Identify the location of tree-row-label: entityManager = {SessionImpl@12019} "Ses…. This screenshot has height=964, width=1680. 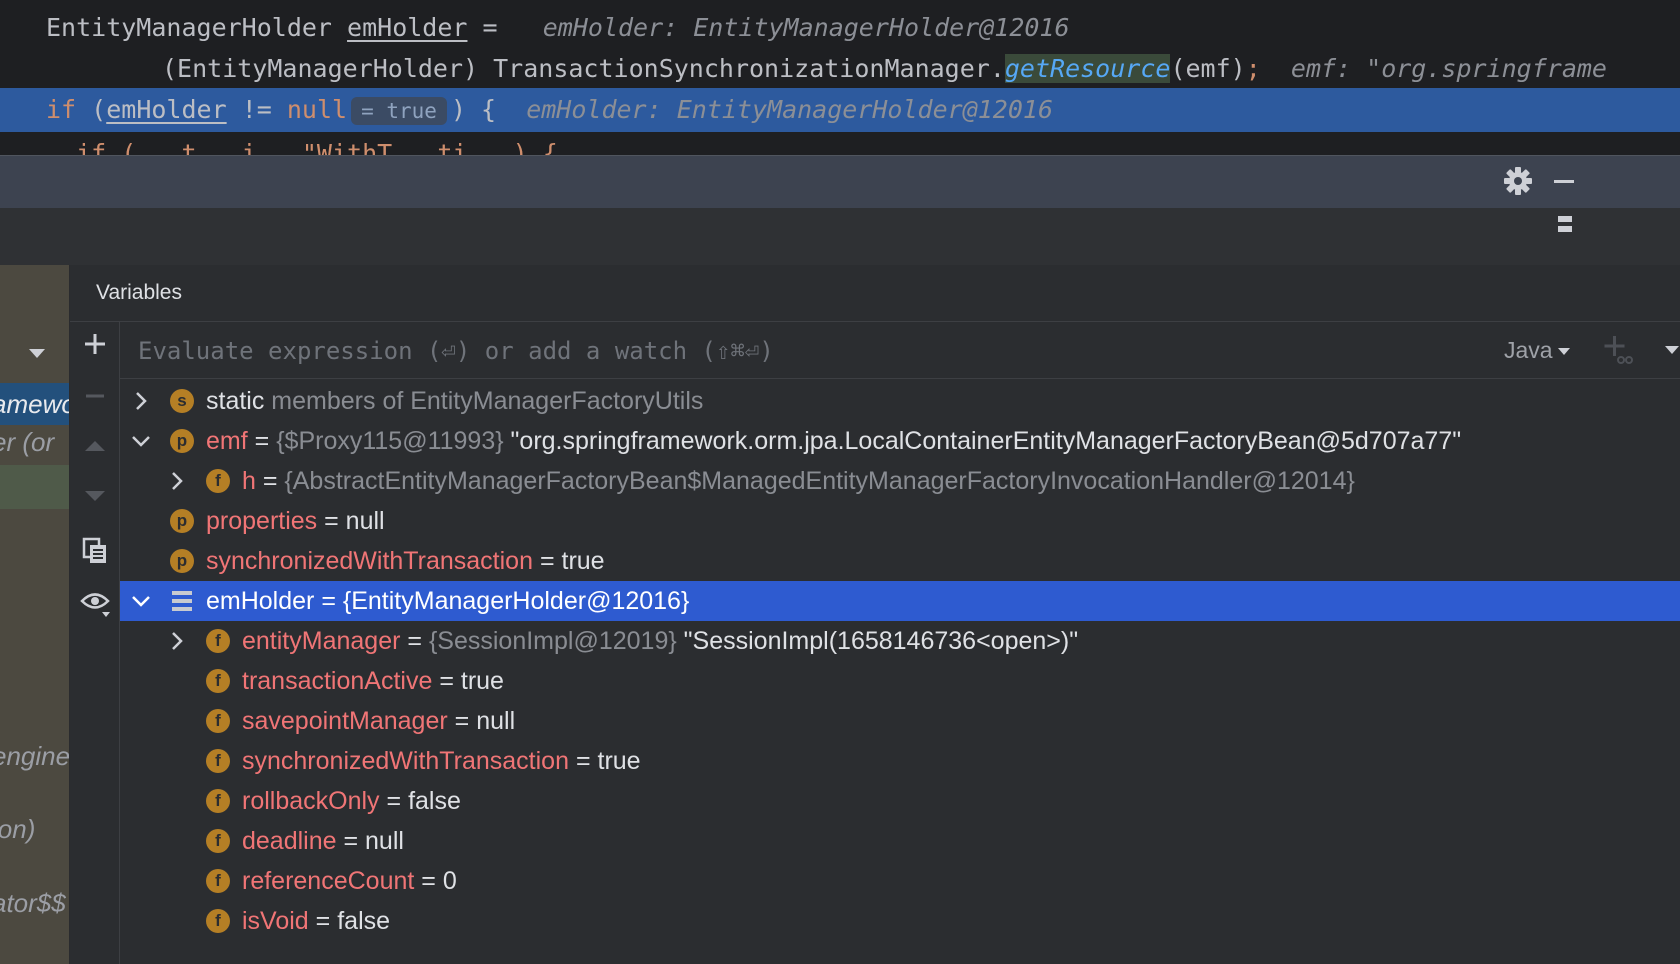
(660, 641).